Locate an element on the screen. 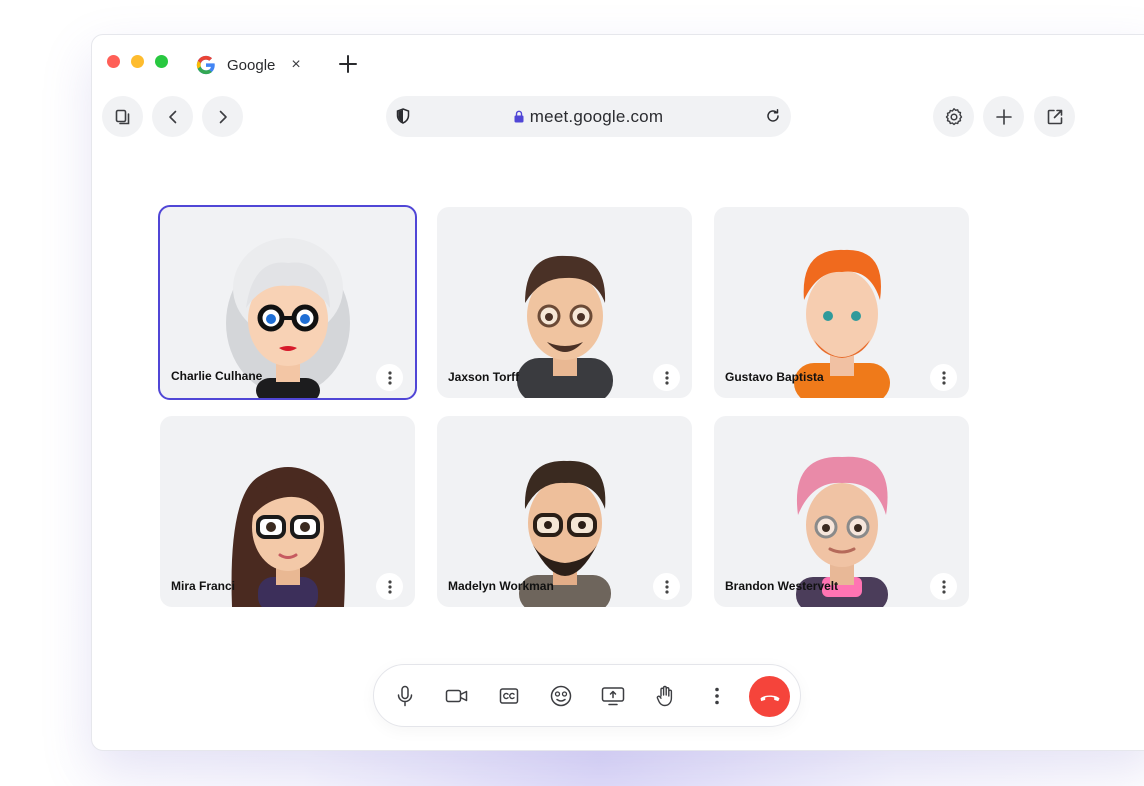 Image resolution: width=1144 pixels, height=786 pixels. participant-tile: Mira Franci is located at coordinates (287, 511).